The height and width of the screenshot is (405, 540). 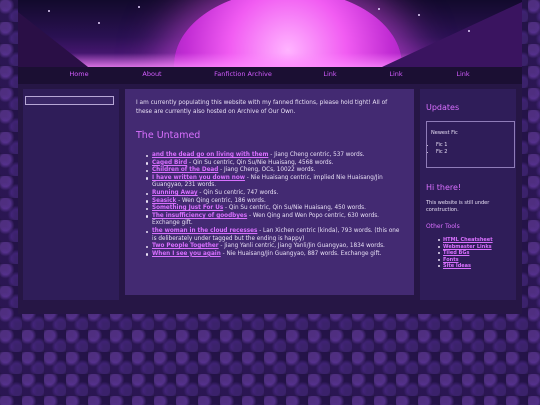 I want to click on newest-fic-item: Fic 2, so click(x=475, y=152).